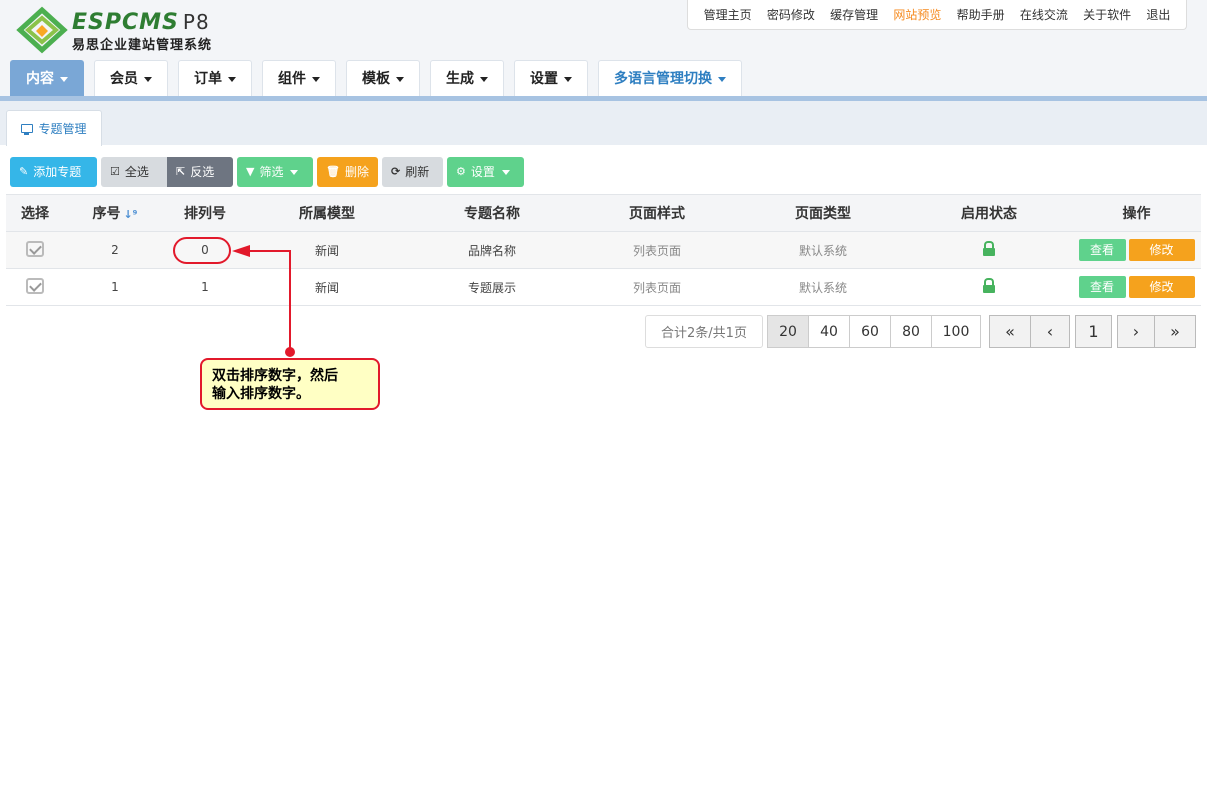 The image size is (1207, 808). Describe the element at coordinates (261, 394) in the screenshot. I see `annotation-line-2: 输入排序数字。` at that location.